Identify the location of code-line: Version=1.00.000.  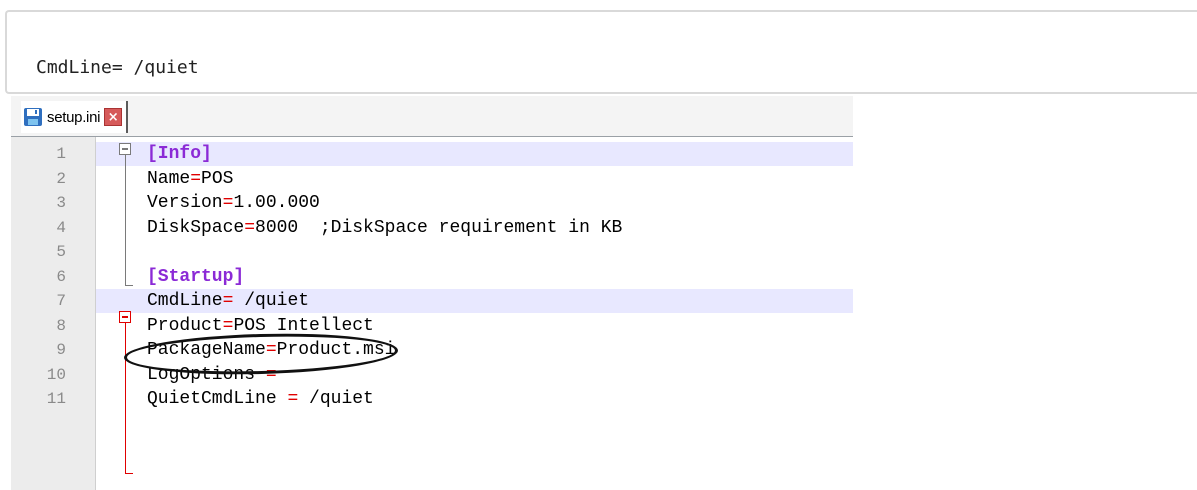
(233, 203).